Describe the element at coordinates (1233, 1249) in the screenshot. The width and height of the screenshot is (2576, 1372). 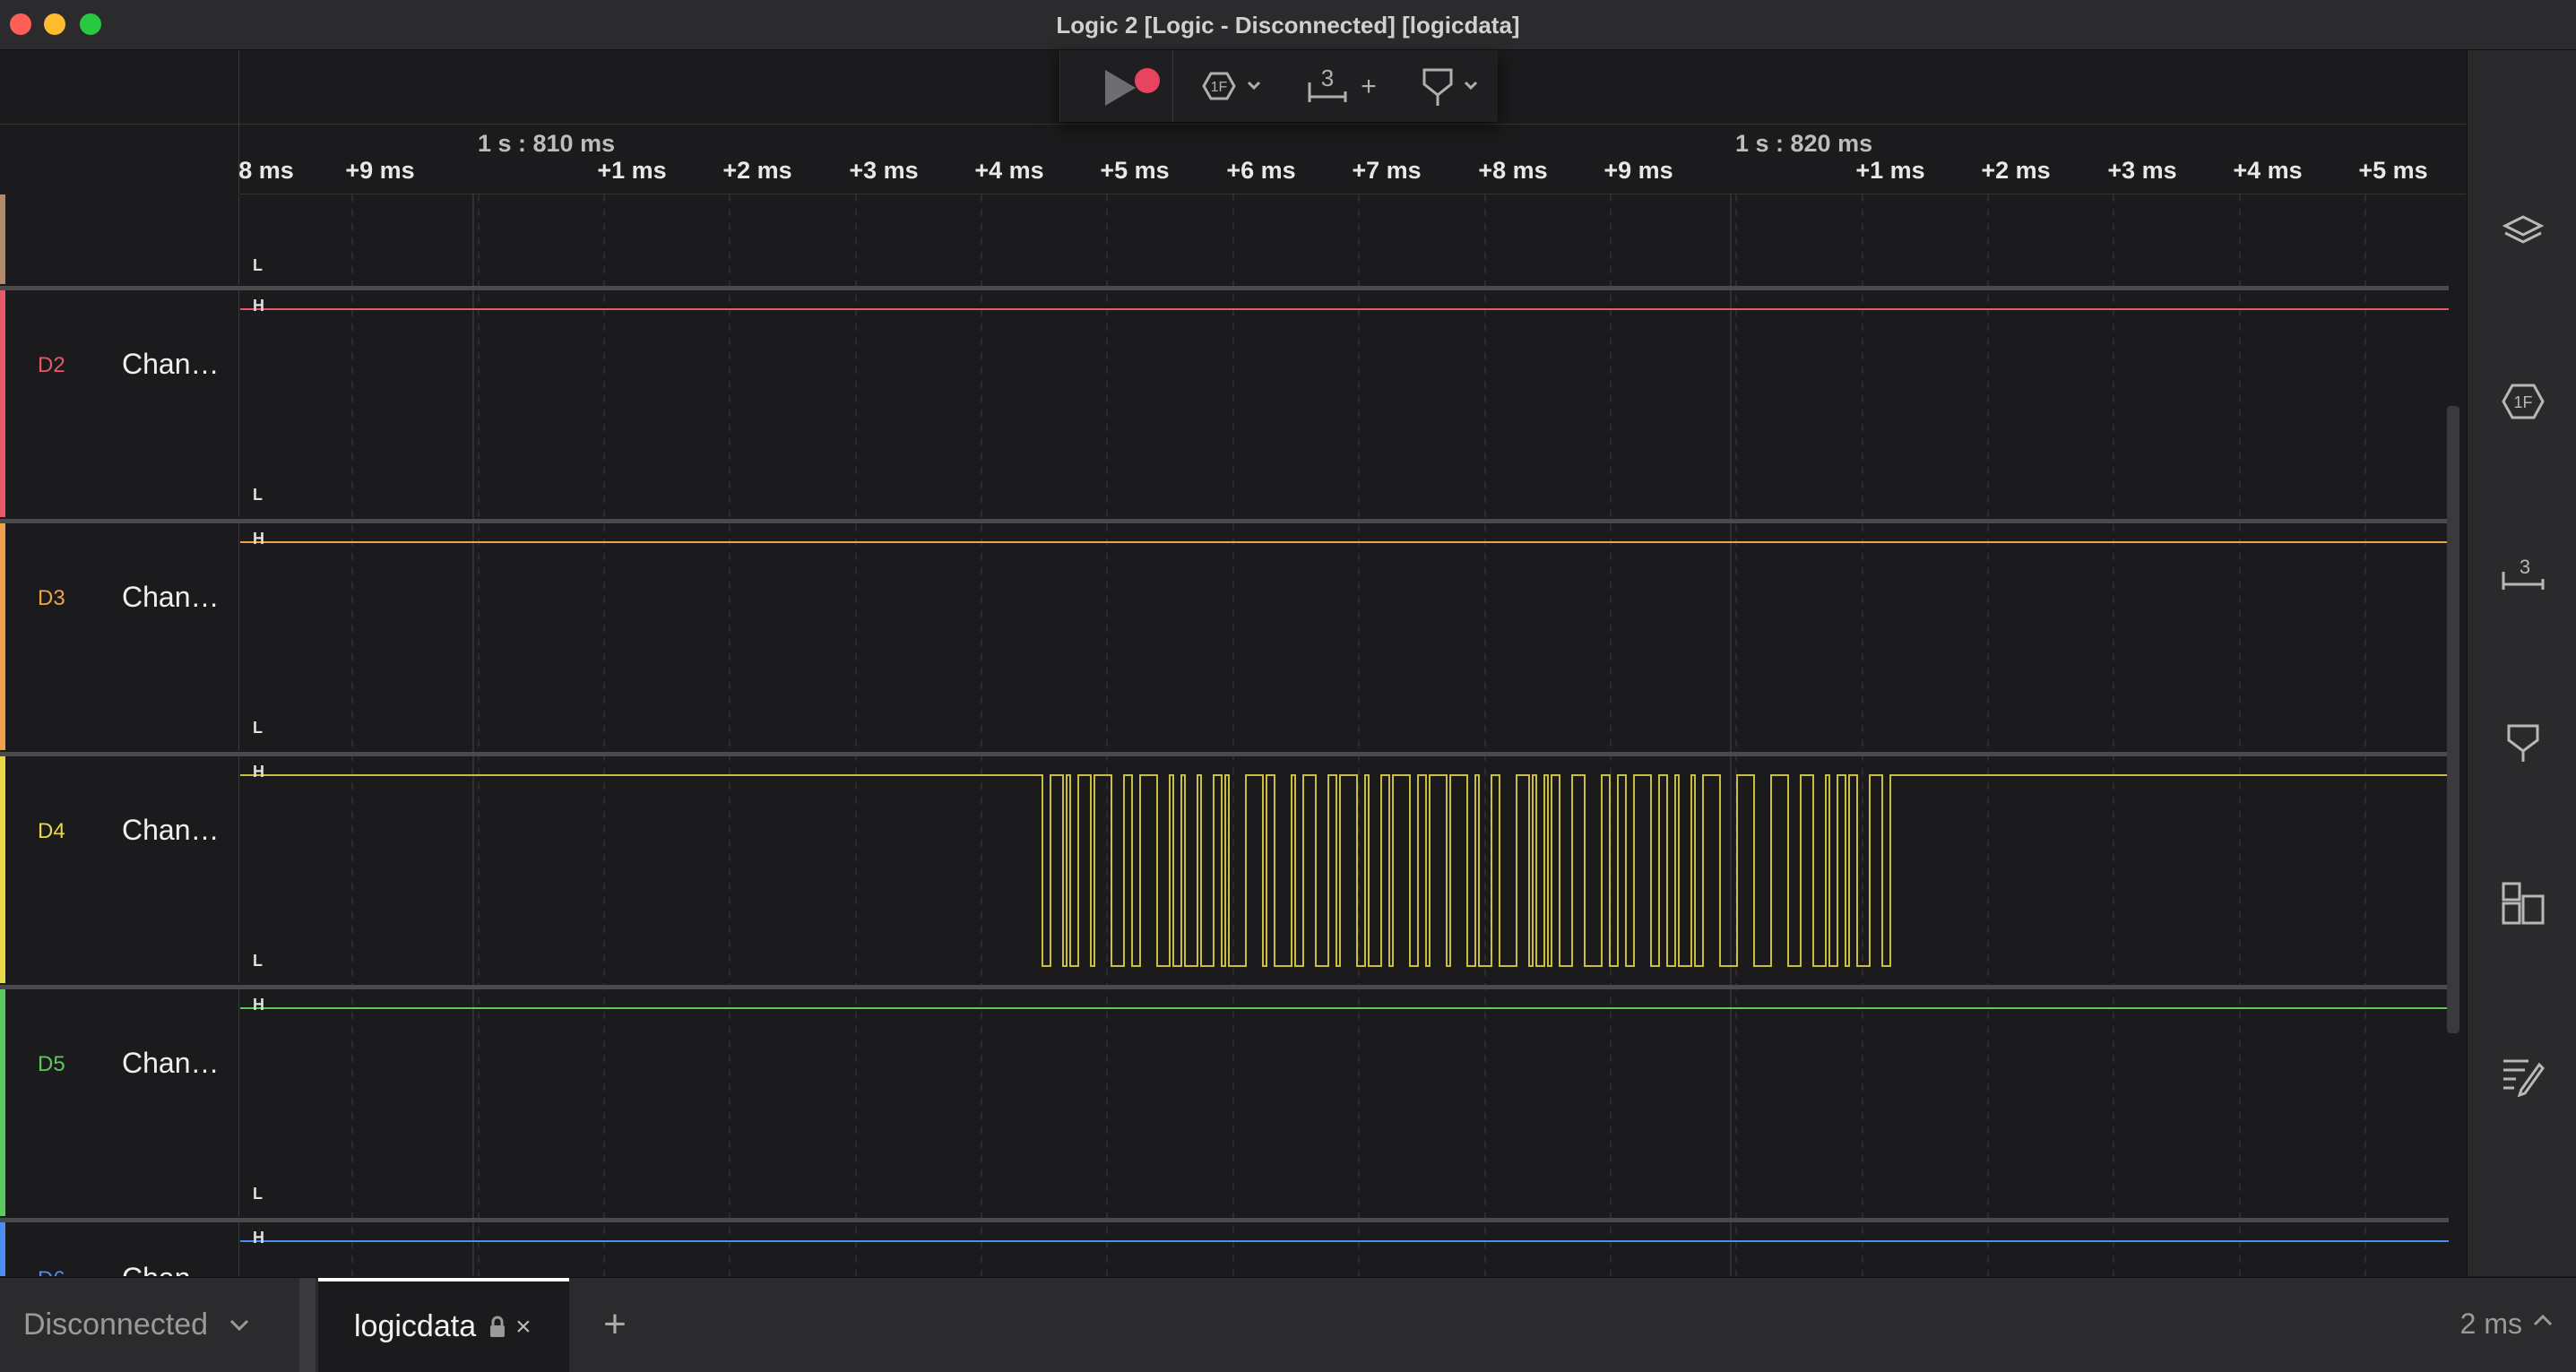
I see `channel-row-d6: D6 Chan… H` at that location.